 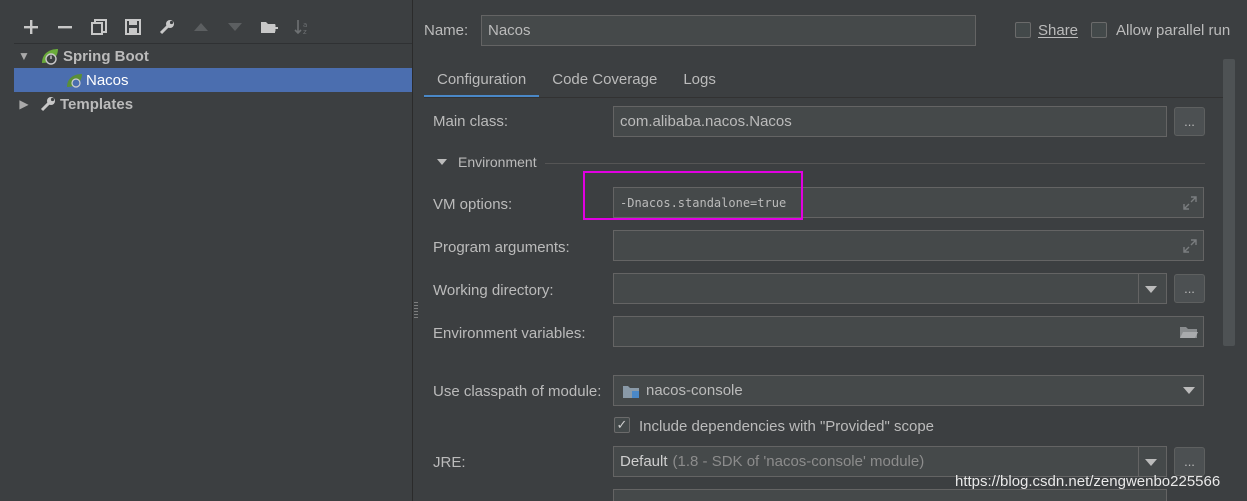 I want to click on allow-parallel-run-checkbox, so click(x=1099, y=30).